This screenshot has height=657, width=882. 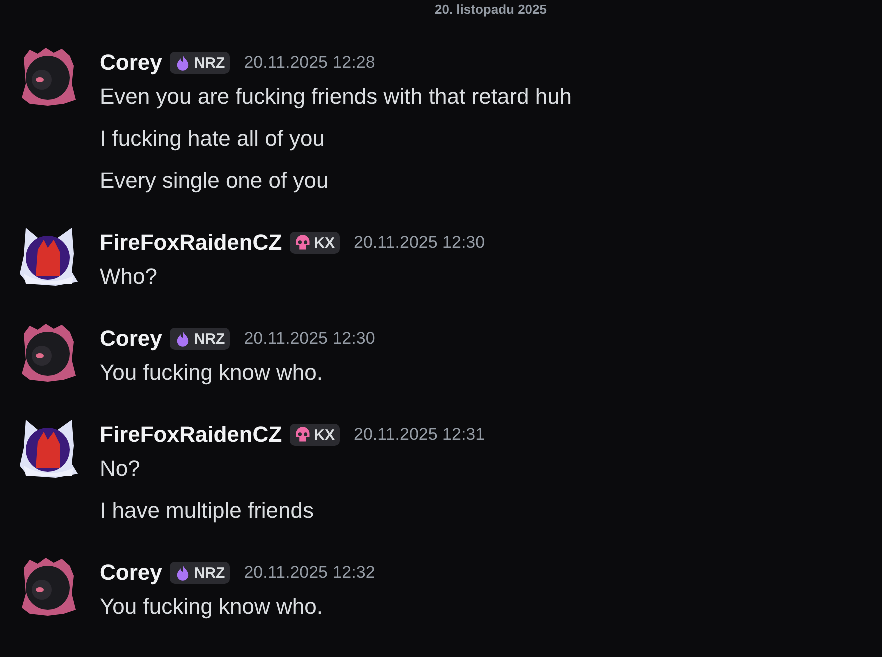 I want to click on message-text: Every single one of you, so click(x=215, y=181).